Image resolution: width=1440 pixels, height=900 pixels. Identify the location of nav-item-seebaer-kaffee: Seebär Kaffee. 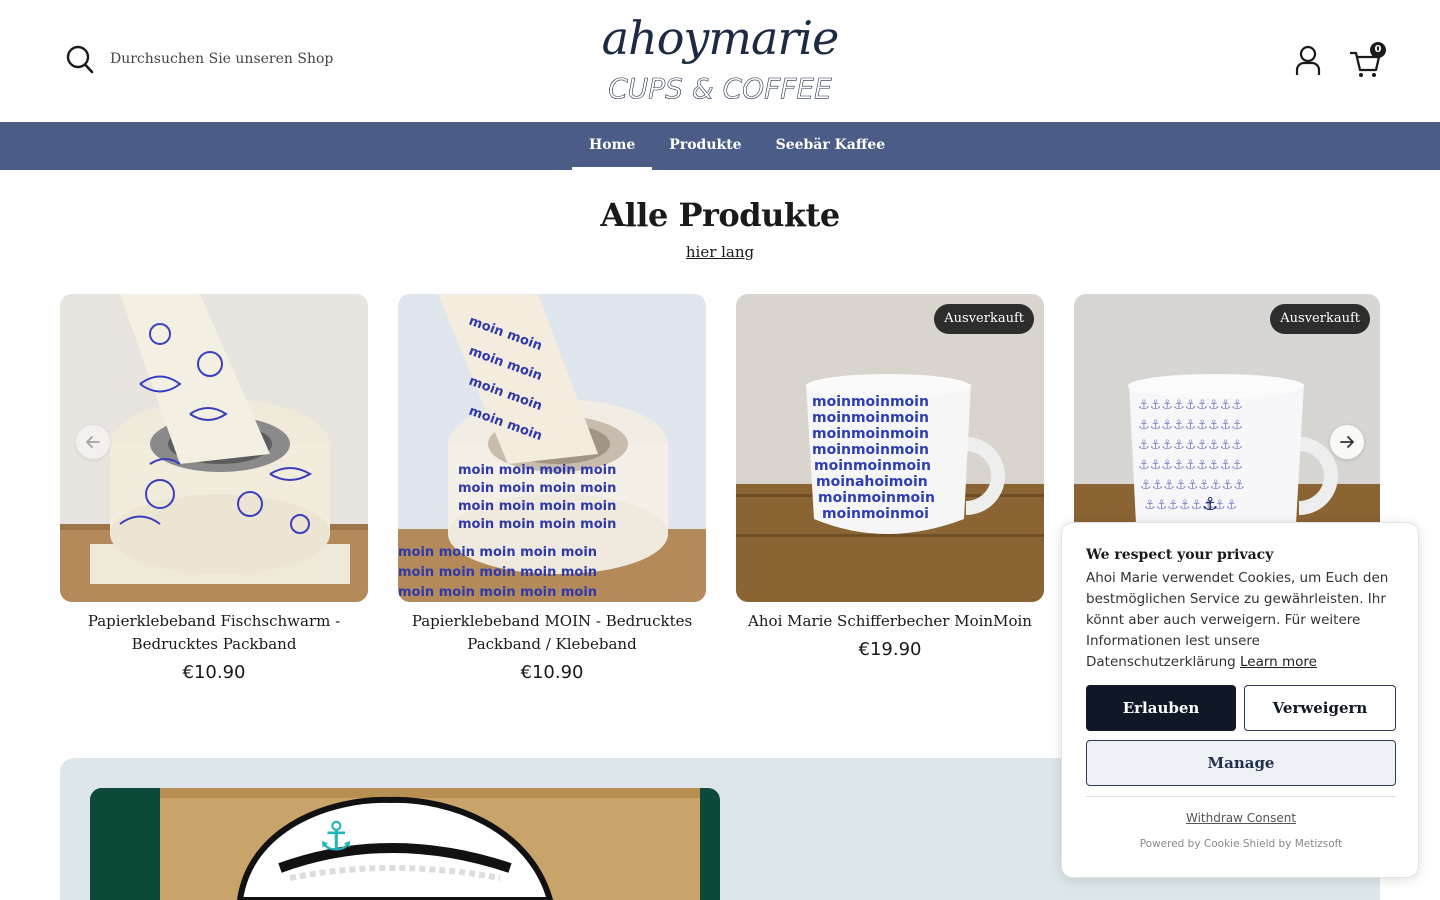
(831, 146).